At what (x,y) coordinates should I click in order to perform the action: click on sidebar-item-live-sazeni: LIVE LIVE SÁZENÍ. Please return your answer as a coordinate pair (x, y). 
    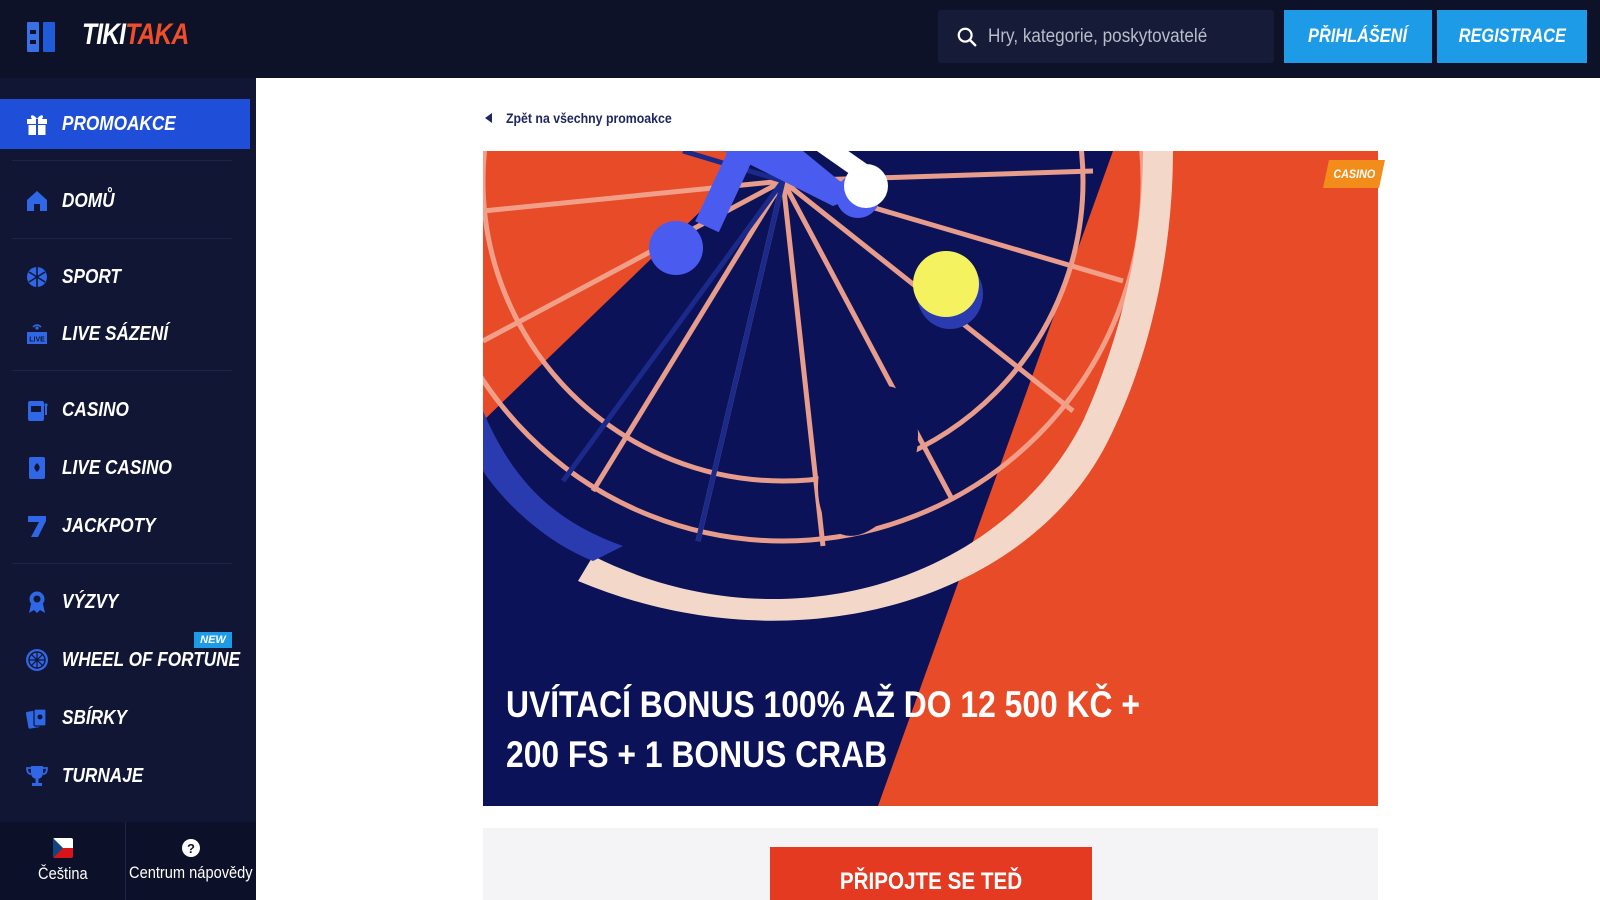
    Looking at the image, I should click on (125, 334).